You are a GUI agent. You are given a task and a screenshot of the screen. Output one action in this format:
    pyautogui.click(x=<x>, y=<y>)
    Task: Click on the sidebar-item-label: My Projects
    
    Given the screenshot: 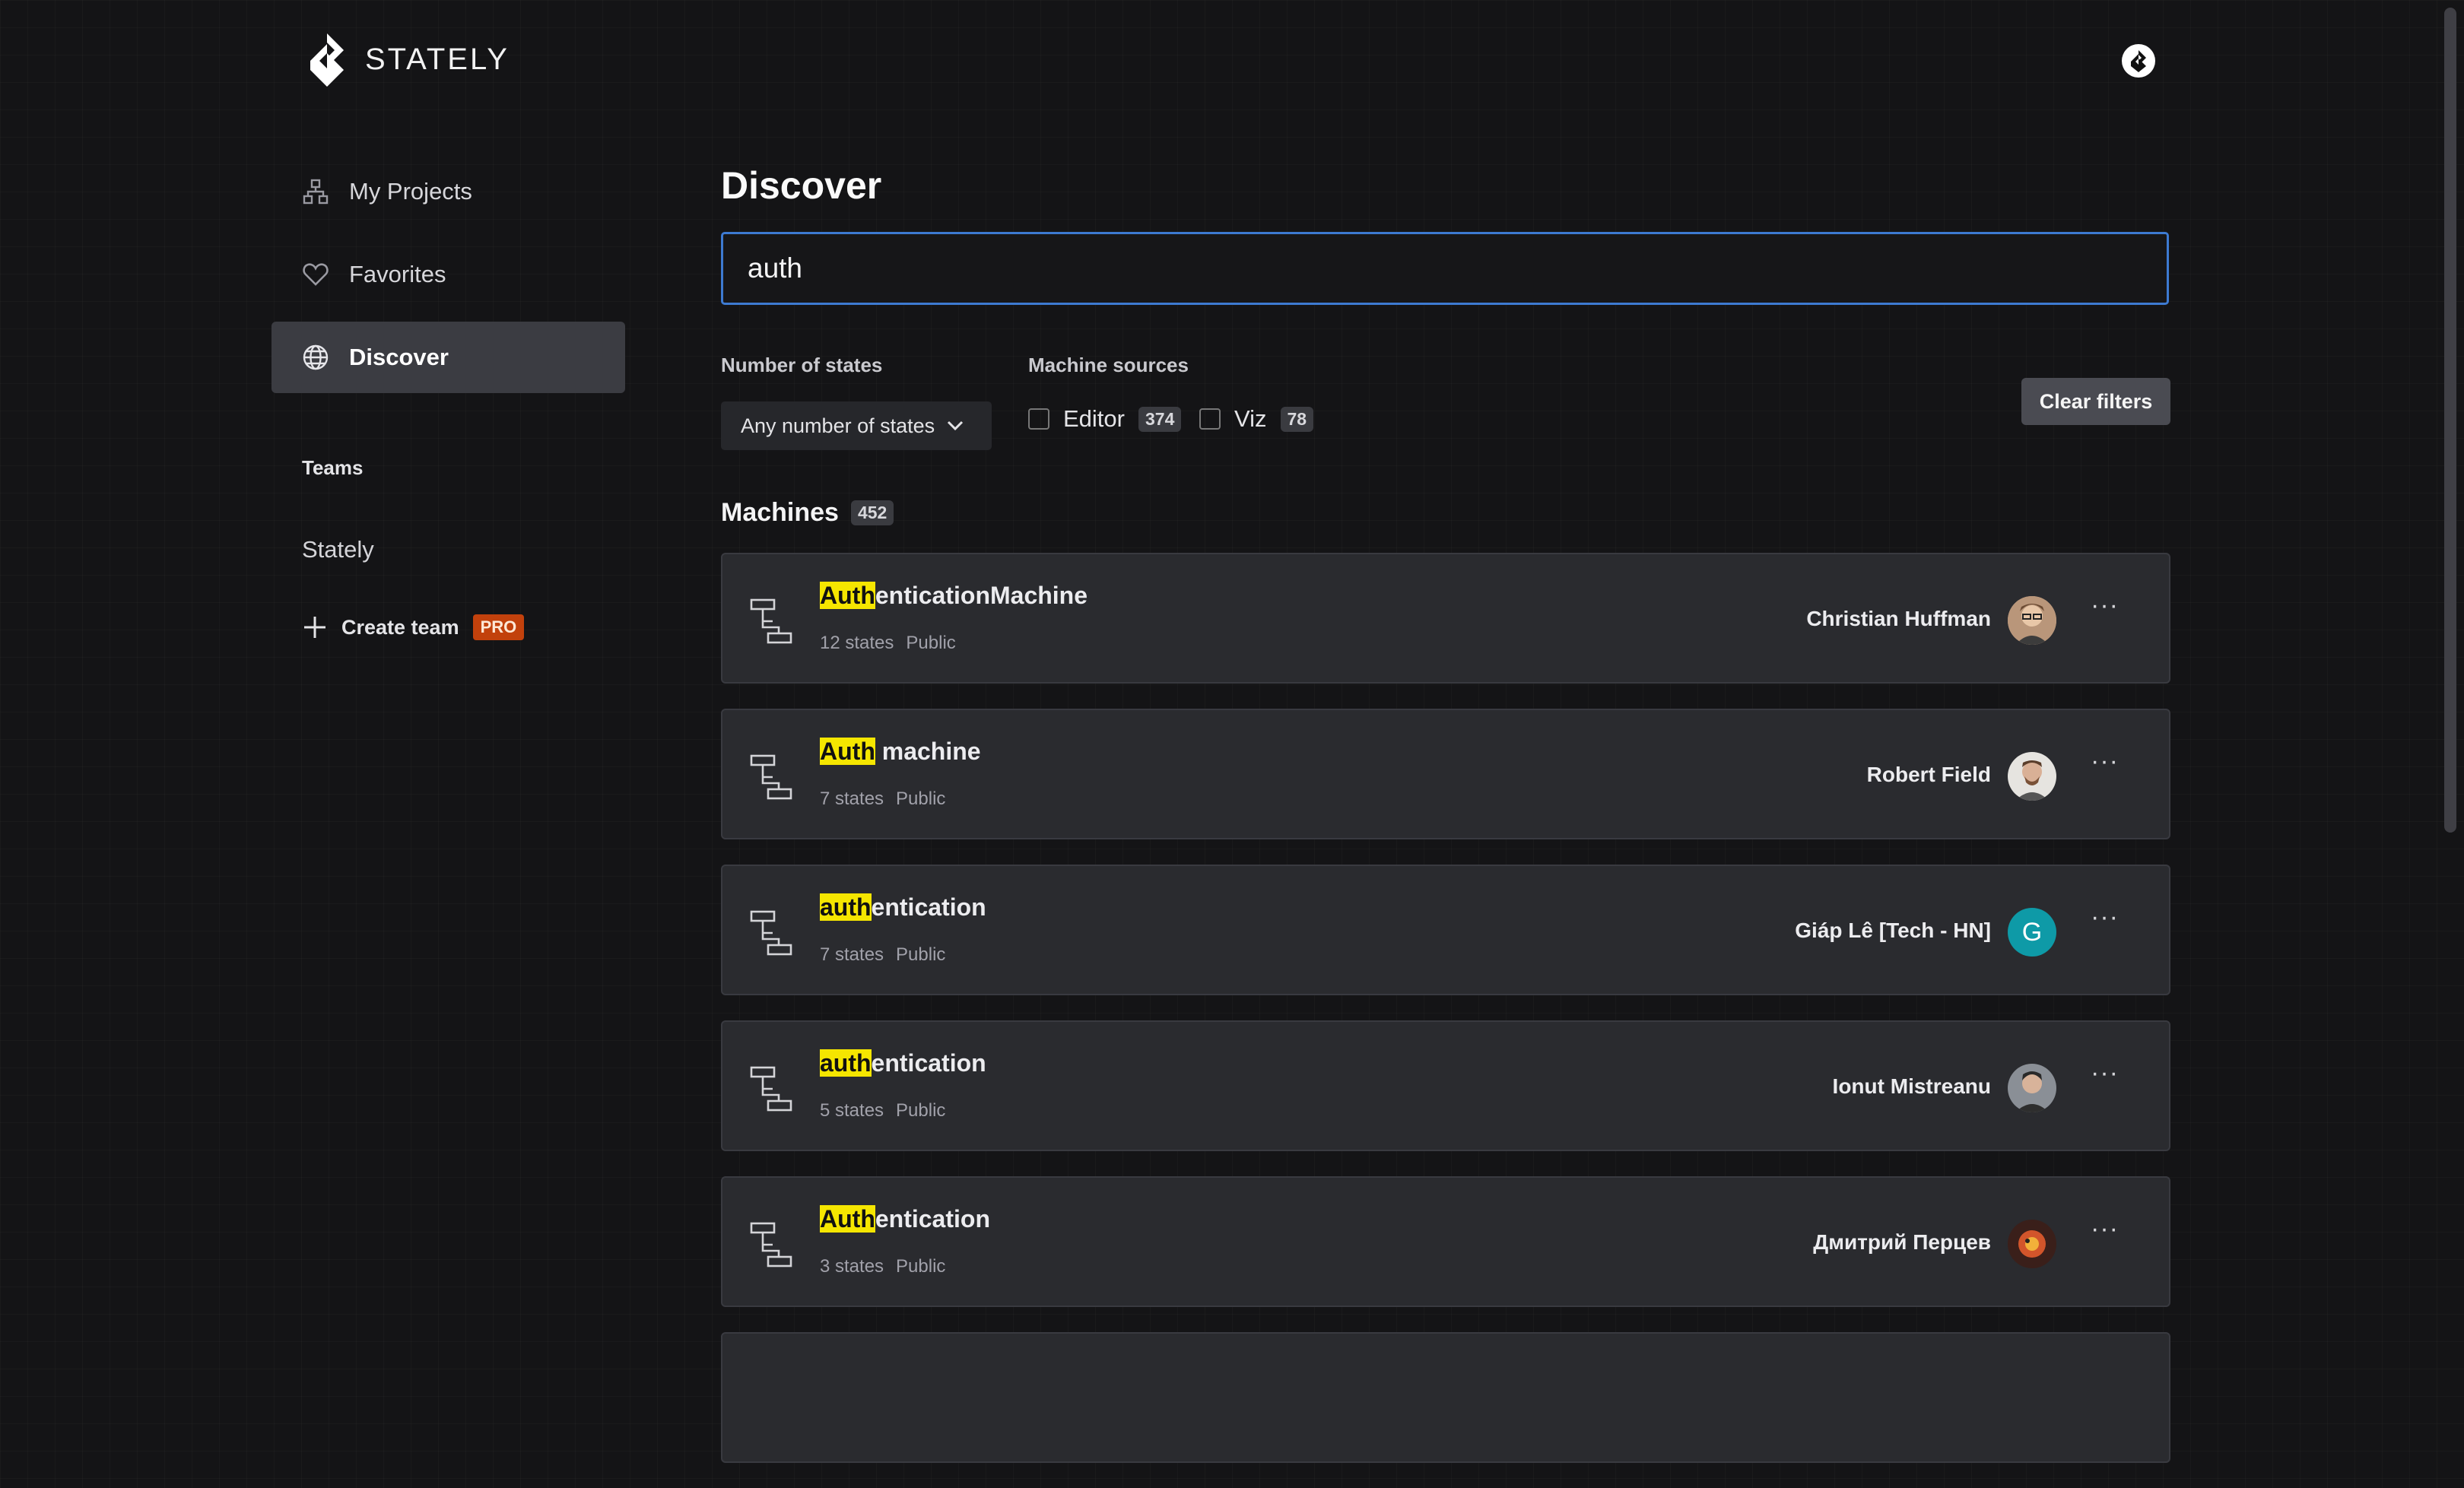 What is the action you would take?
    pyautogui.click(x=410, y=191)
    